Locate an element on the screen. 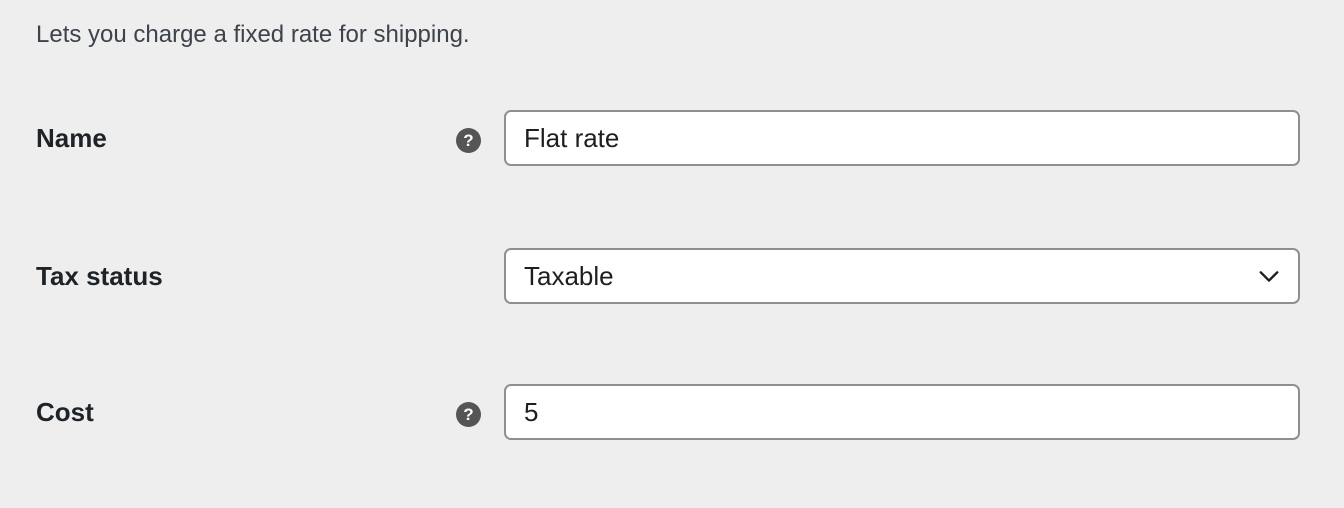  tax-status-selected-value: Taxable is located at coordinates (569, 275).